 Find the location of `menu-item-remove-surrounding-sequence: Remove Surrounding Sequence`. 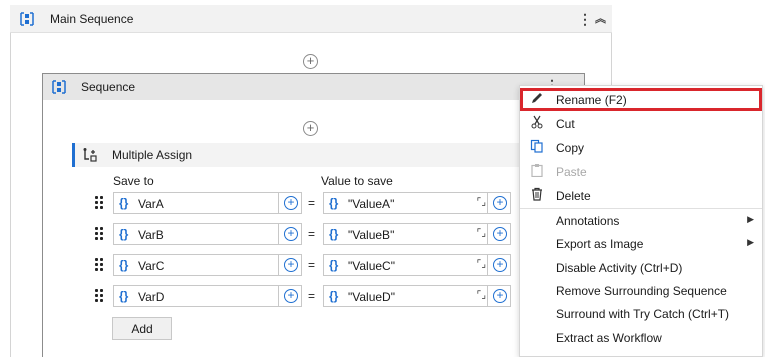

menu-item-remove-surrounding-sequence: Remove Surrounding Sequence is located at coordinates (641, 290).